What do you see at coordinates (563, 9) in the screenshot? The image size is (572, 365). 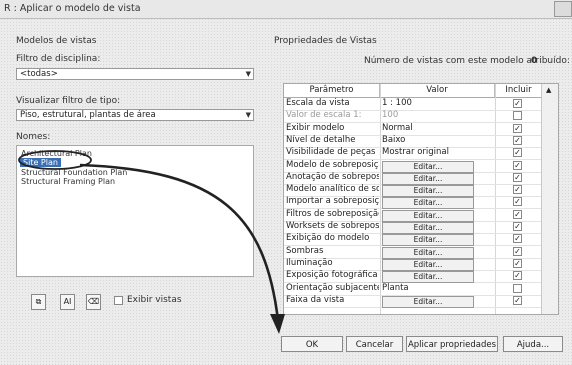 I see `close-button` at bounding box center [563, 9].